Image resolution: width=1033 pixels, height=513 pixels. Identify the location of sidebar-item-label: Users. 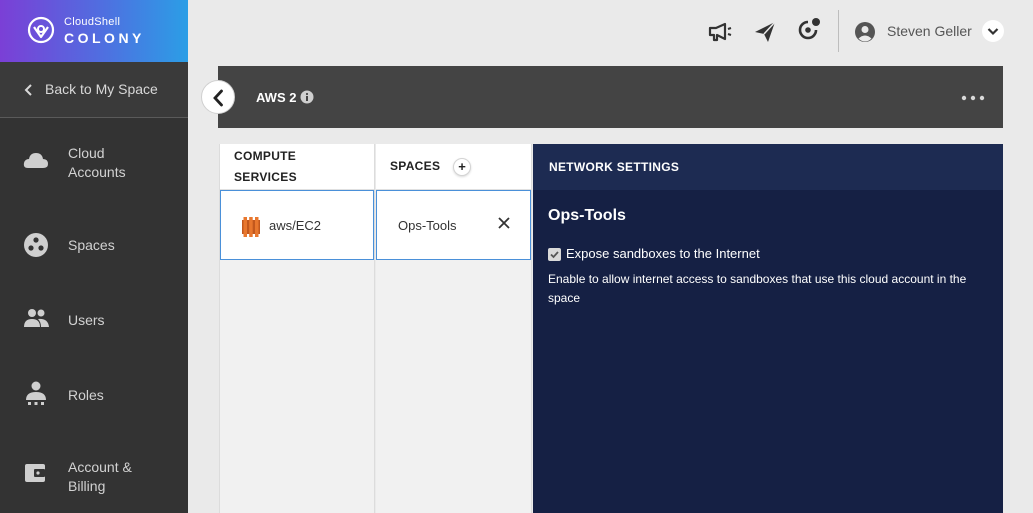
(86, 320).